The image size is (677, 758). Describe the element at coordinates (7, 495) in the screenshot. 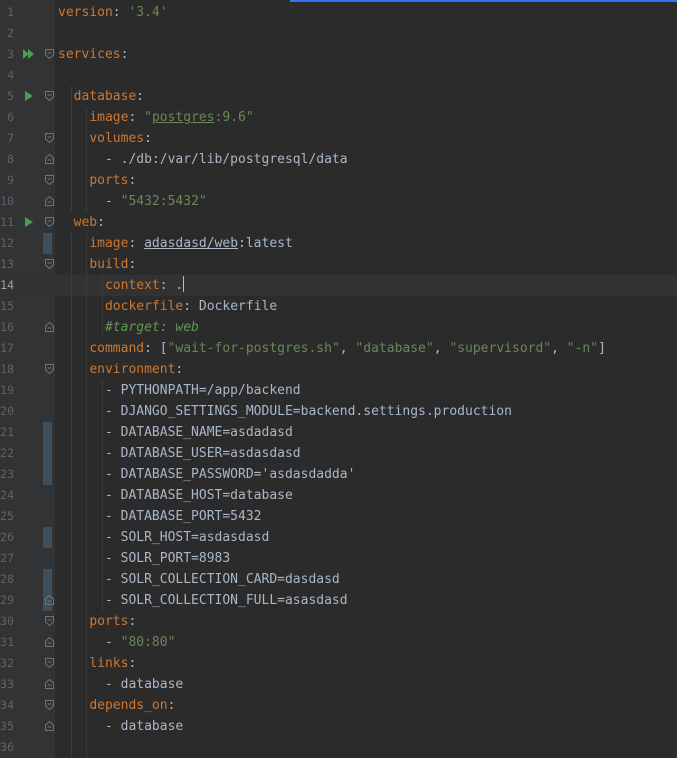

I see `line-number: 24` at that location.